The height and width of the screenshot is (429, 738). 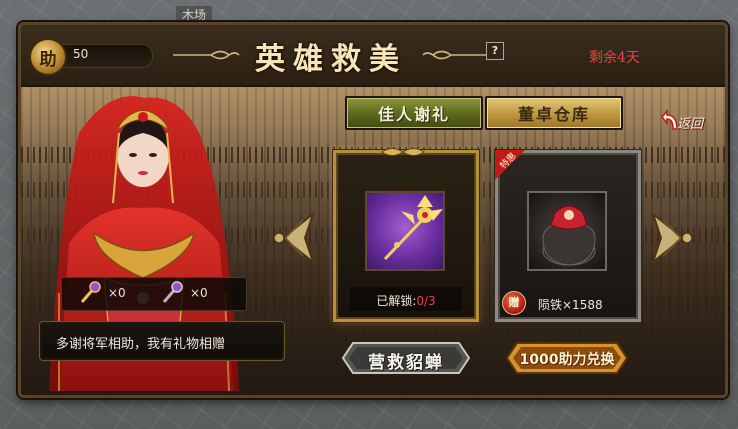 What do you see at coordinates (90, 292) in the screenshot?
I see `gold-scepter-icon` at bounding box center [90, 292].